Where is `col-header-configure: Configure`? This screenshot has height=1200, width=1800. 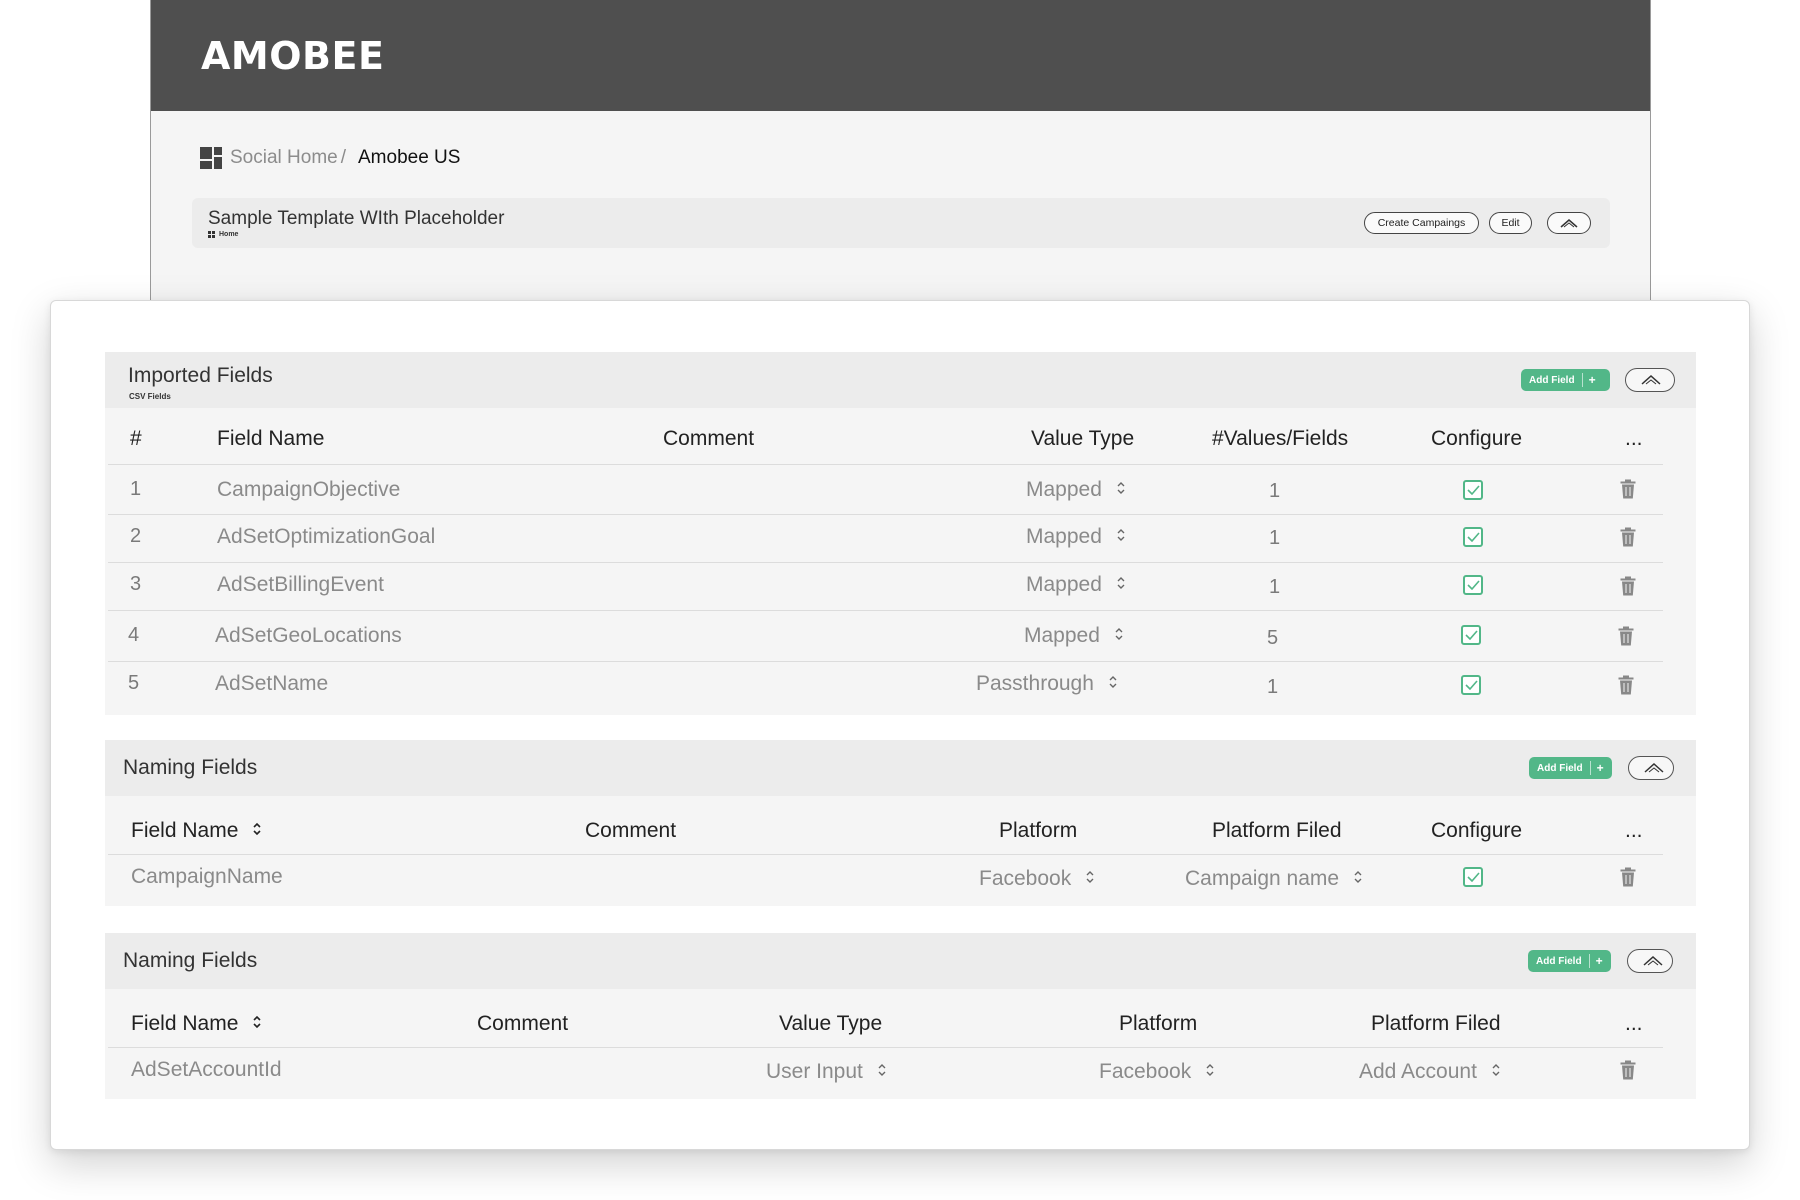
col-header-configure: Configure is located at coordinates (1477, 830).